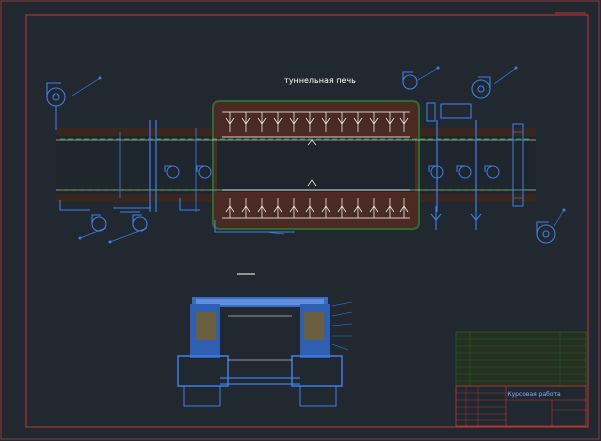 This screenshot has height=441, width=601. Describe the element at coordinates (521, 406) in the screenshot. I see `title-block: Курсовая работа` at that location.